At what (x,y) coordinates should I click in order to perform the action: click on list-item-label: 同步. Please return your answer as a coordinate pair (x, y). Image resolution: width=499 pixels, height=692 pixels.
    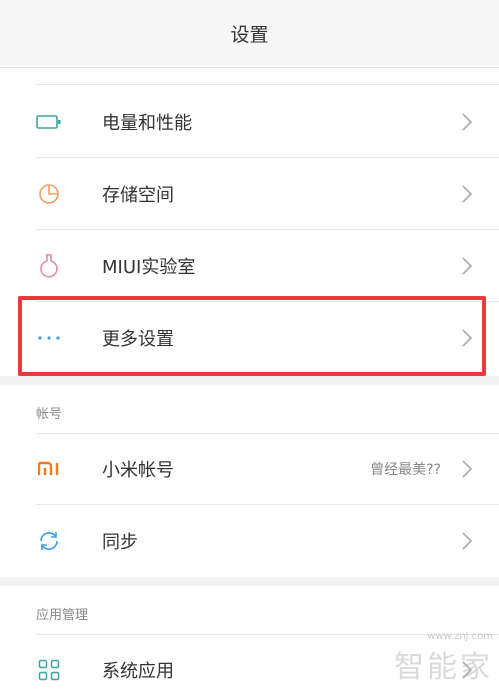
    Looking at the image, I should click on (120, 542).